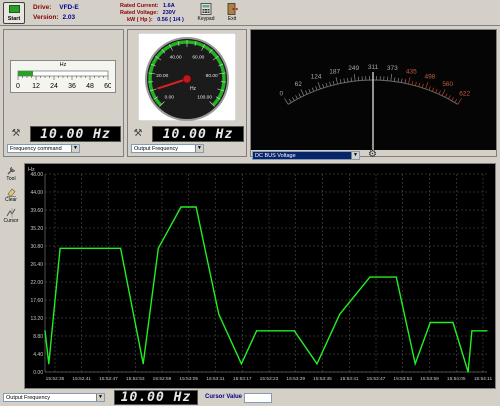 This screenshot has width=500, height=406. I want to click on bar-gauge-scale: 0 12 24 36 48 60, so click(63, 80).